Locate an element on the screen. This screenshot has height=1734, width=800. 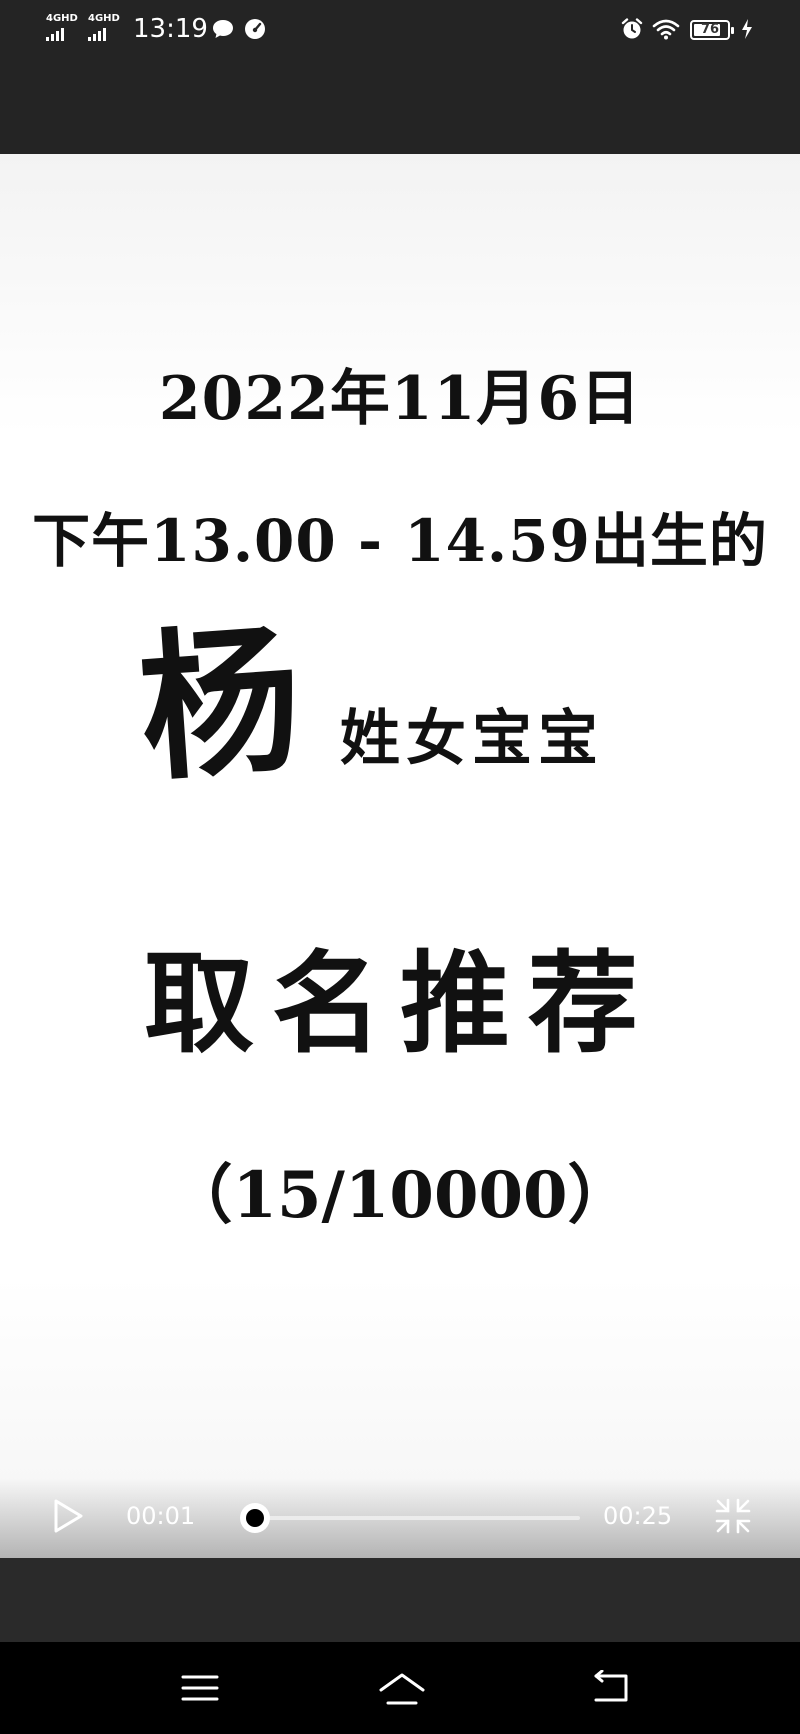
chat-bubble-icon is located at coordinates (223, 29).